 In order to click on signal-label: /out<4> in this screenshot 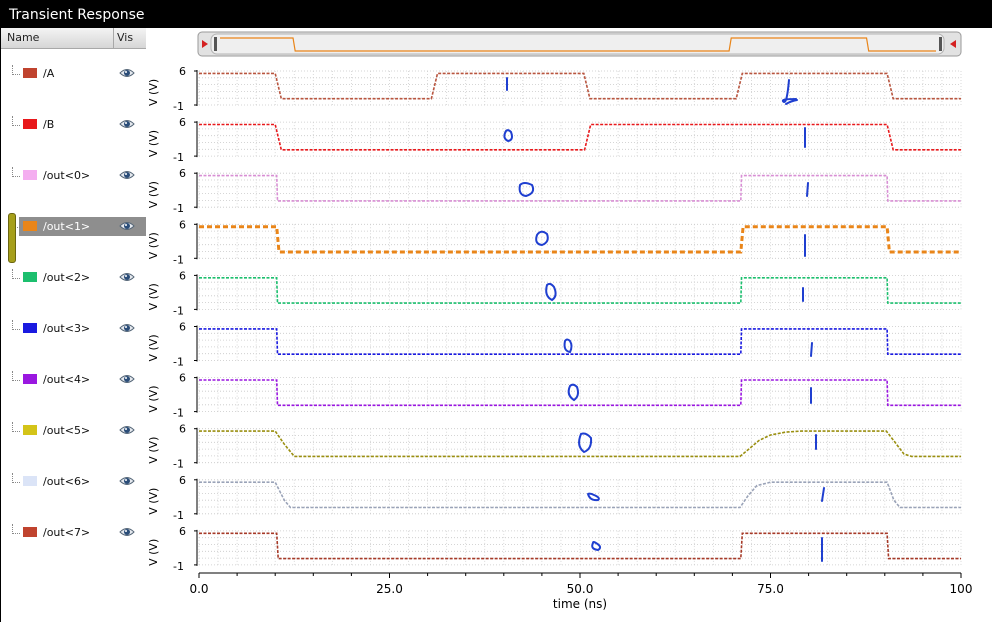, I will do `click(66, 379)`.